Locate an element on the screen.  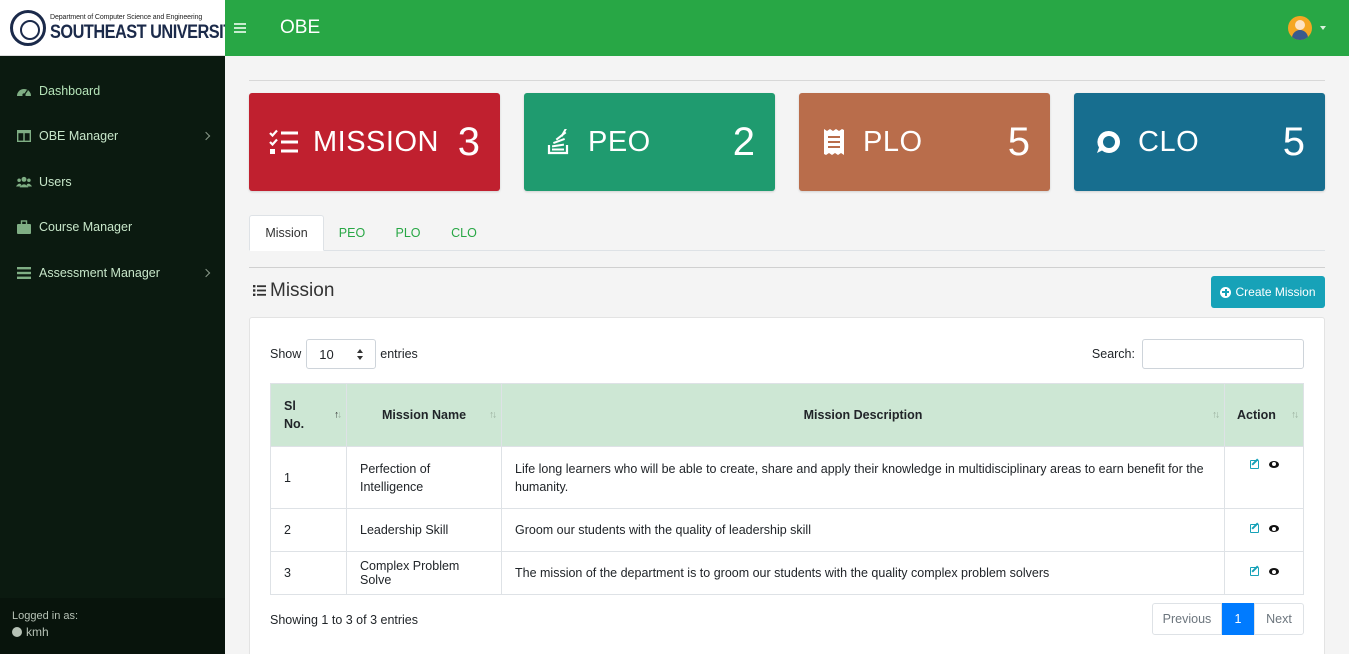
table-icon is located at coordinates (24, 136).